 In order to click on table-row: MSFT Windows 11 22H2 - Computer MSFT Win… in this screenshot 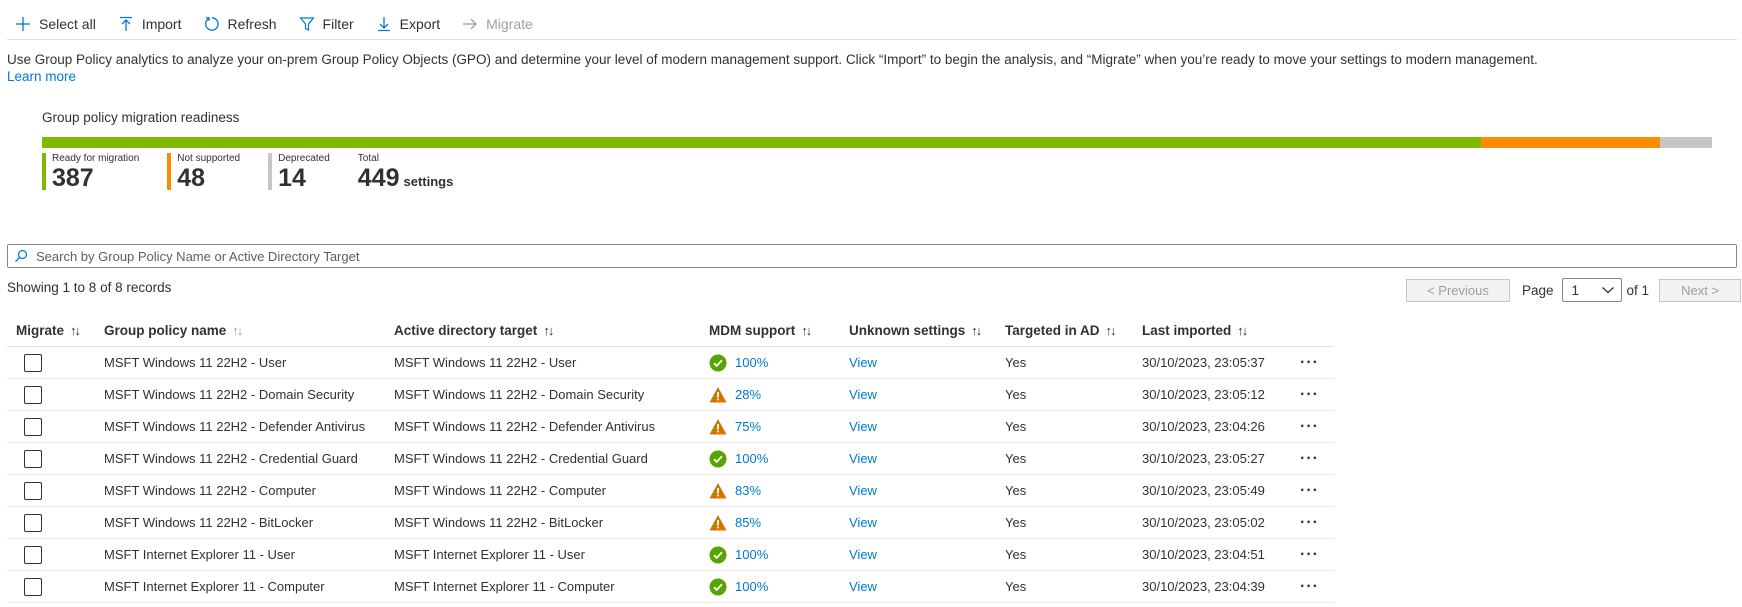, I will do `click(670, 491)`.